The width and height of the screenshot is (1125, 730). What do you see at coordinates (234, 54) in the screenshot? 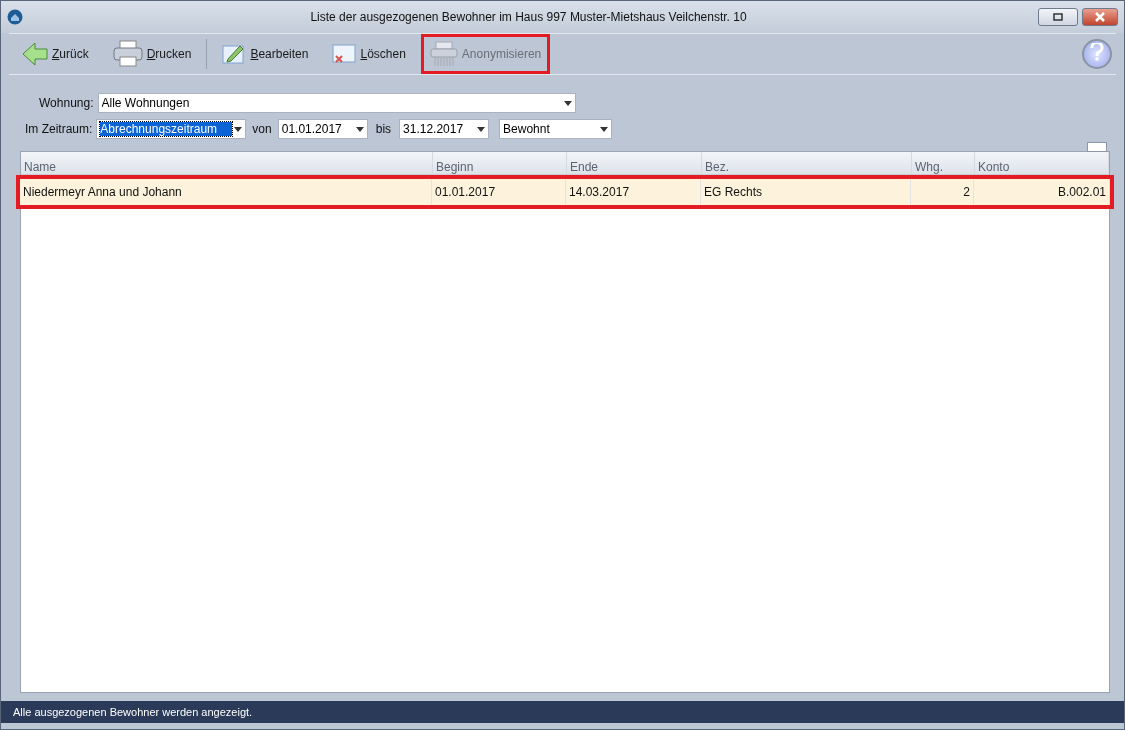
I see `form-pencil-icon` at bounding box center [234, 54].